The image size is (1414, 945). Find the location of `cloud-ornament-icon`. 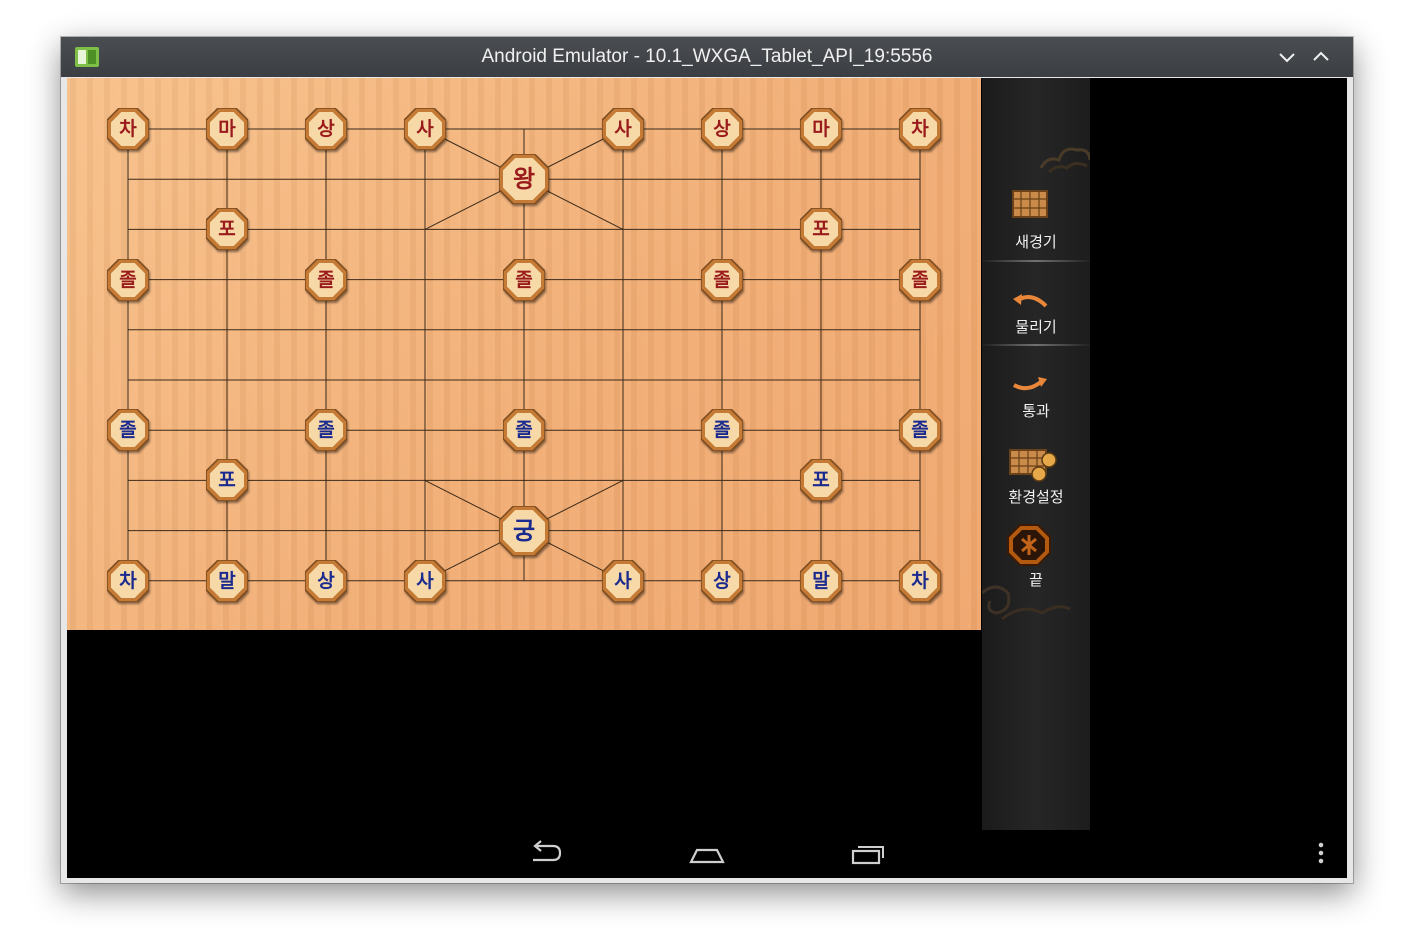

cloud-ornament-icon is located at coordinates (1064, 160).